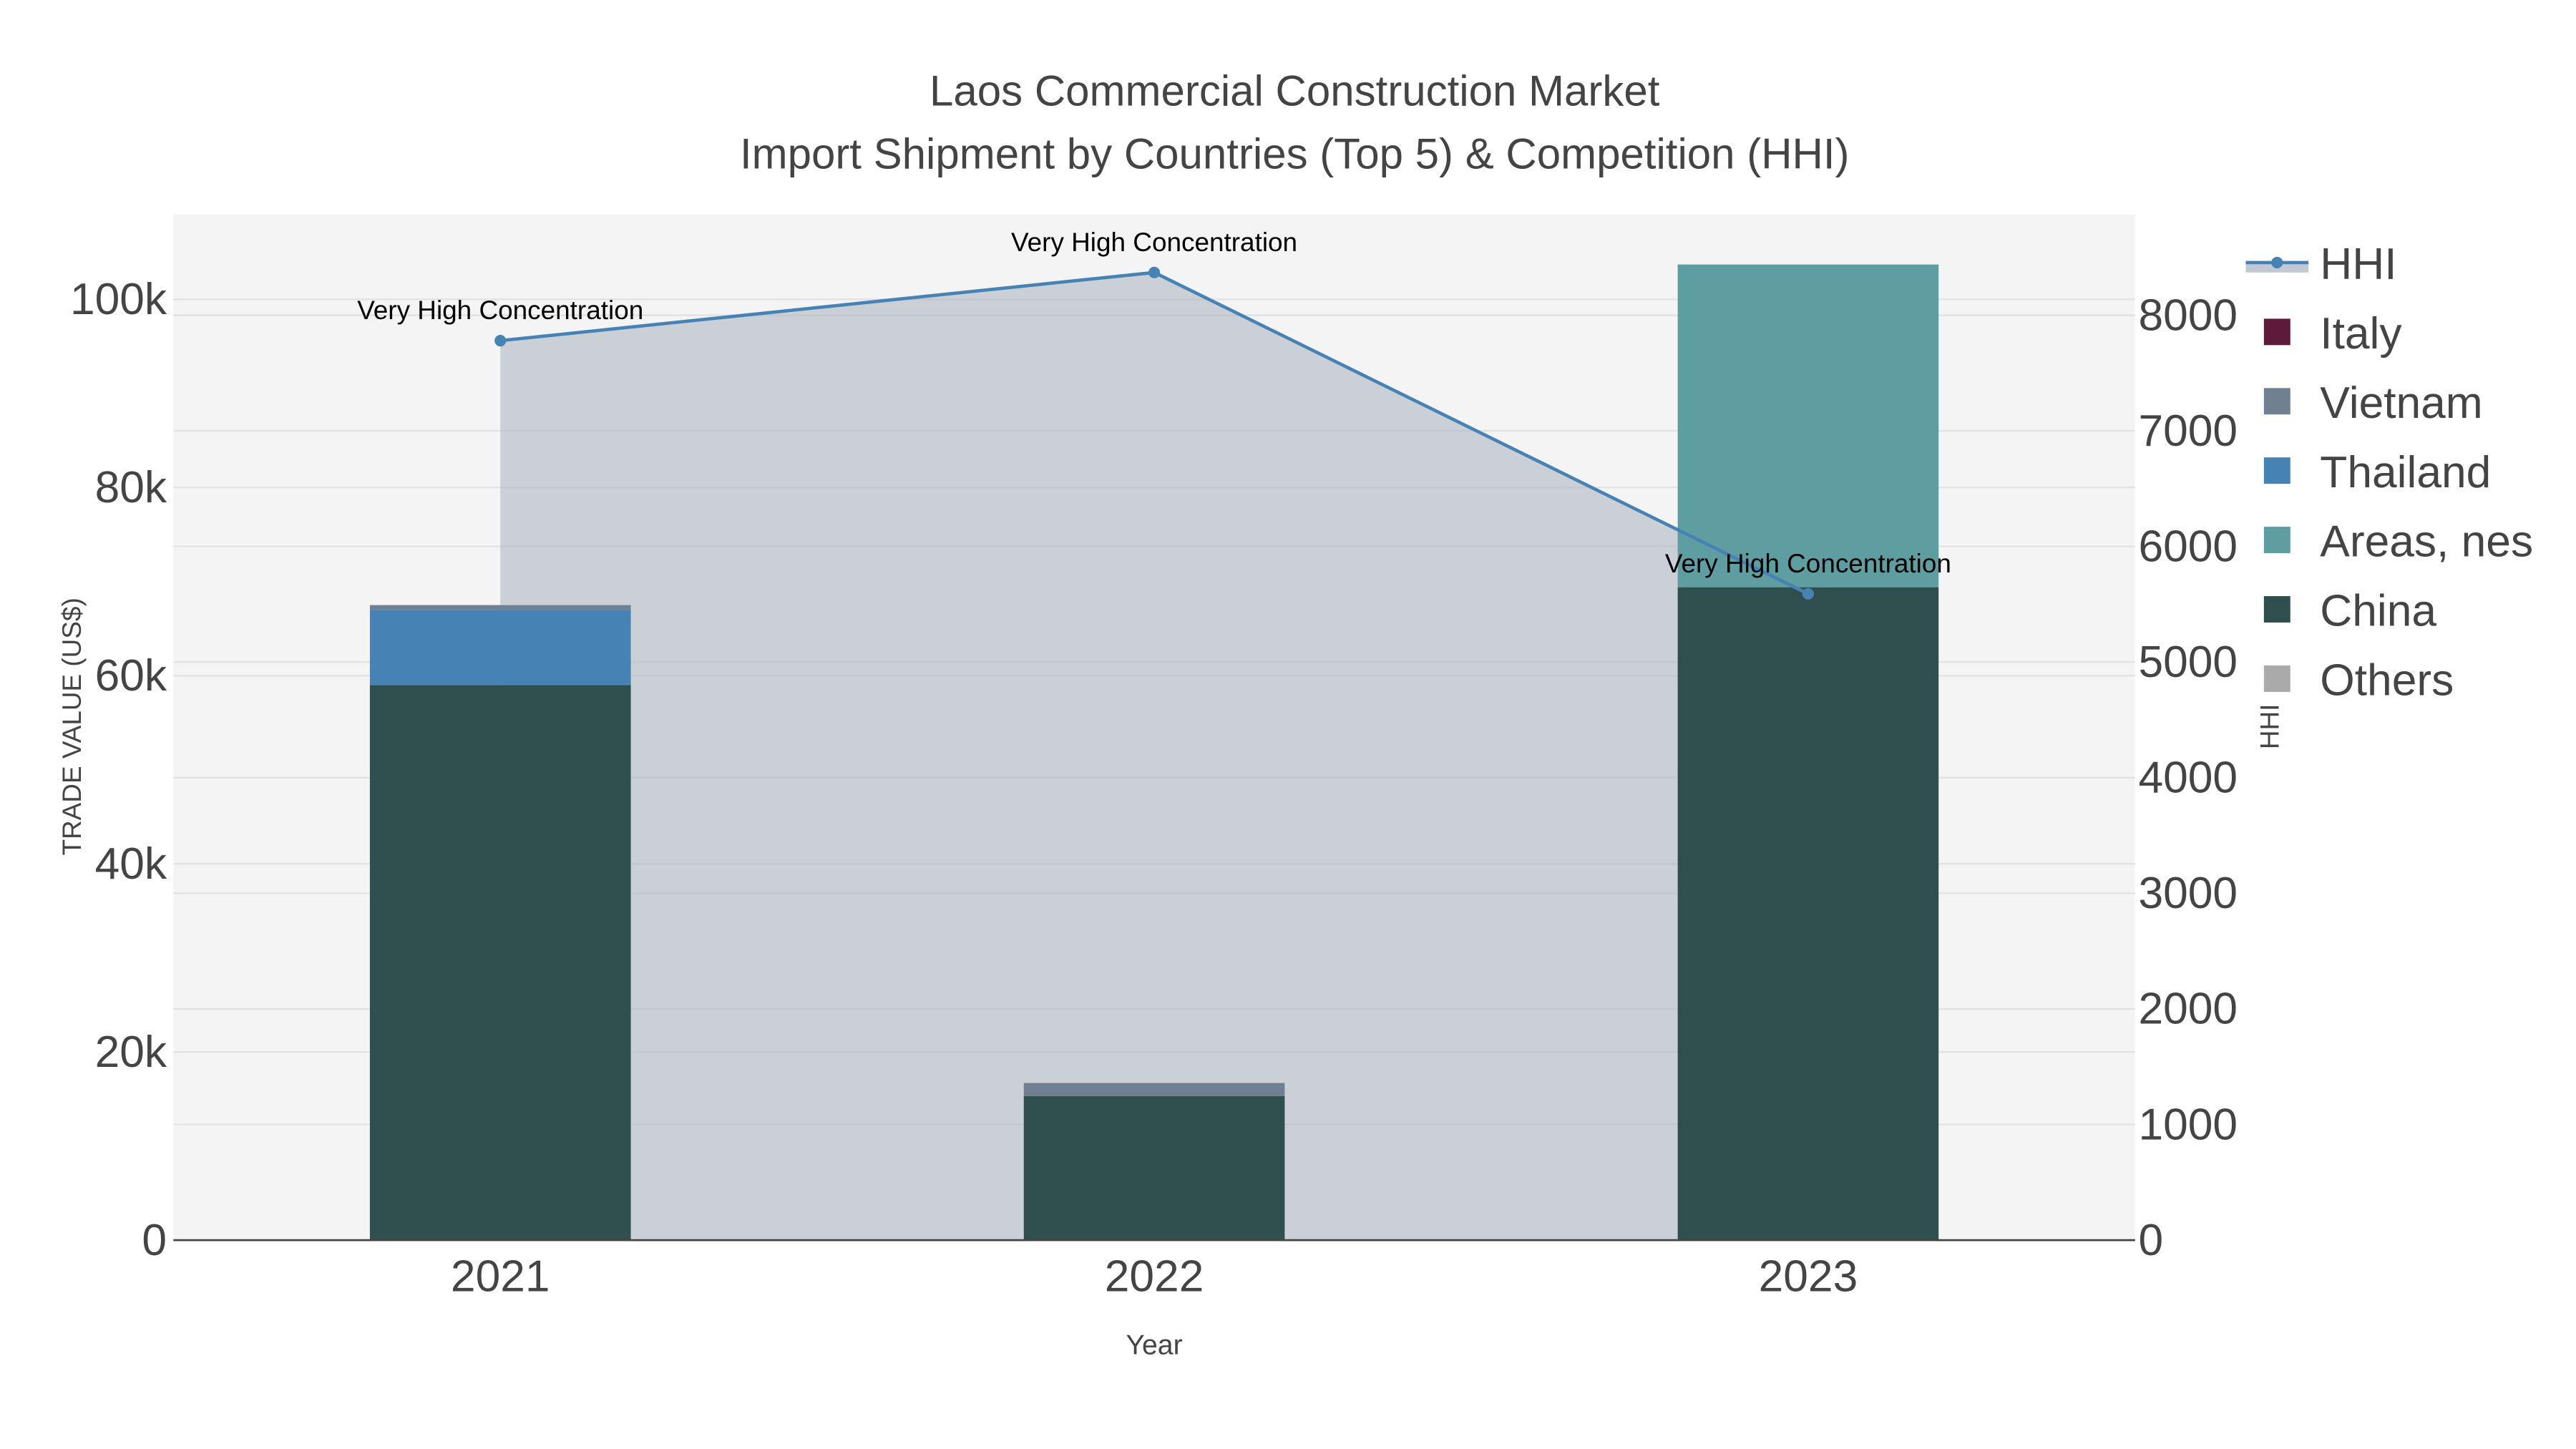  Describe the element at coordinates (1808, 425) in the screenshot. I see `bar-areas-nes-2023` at that location.